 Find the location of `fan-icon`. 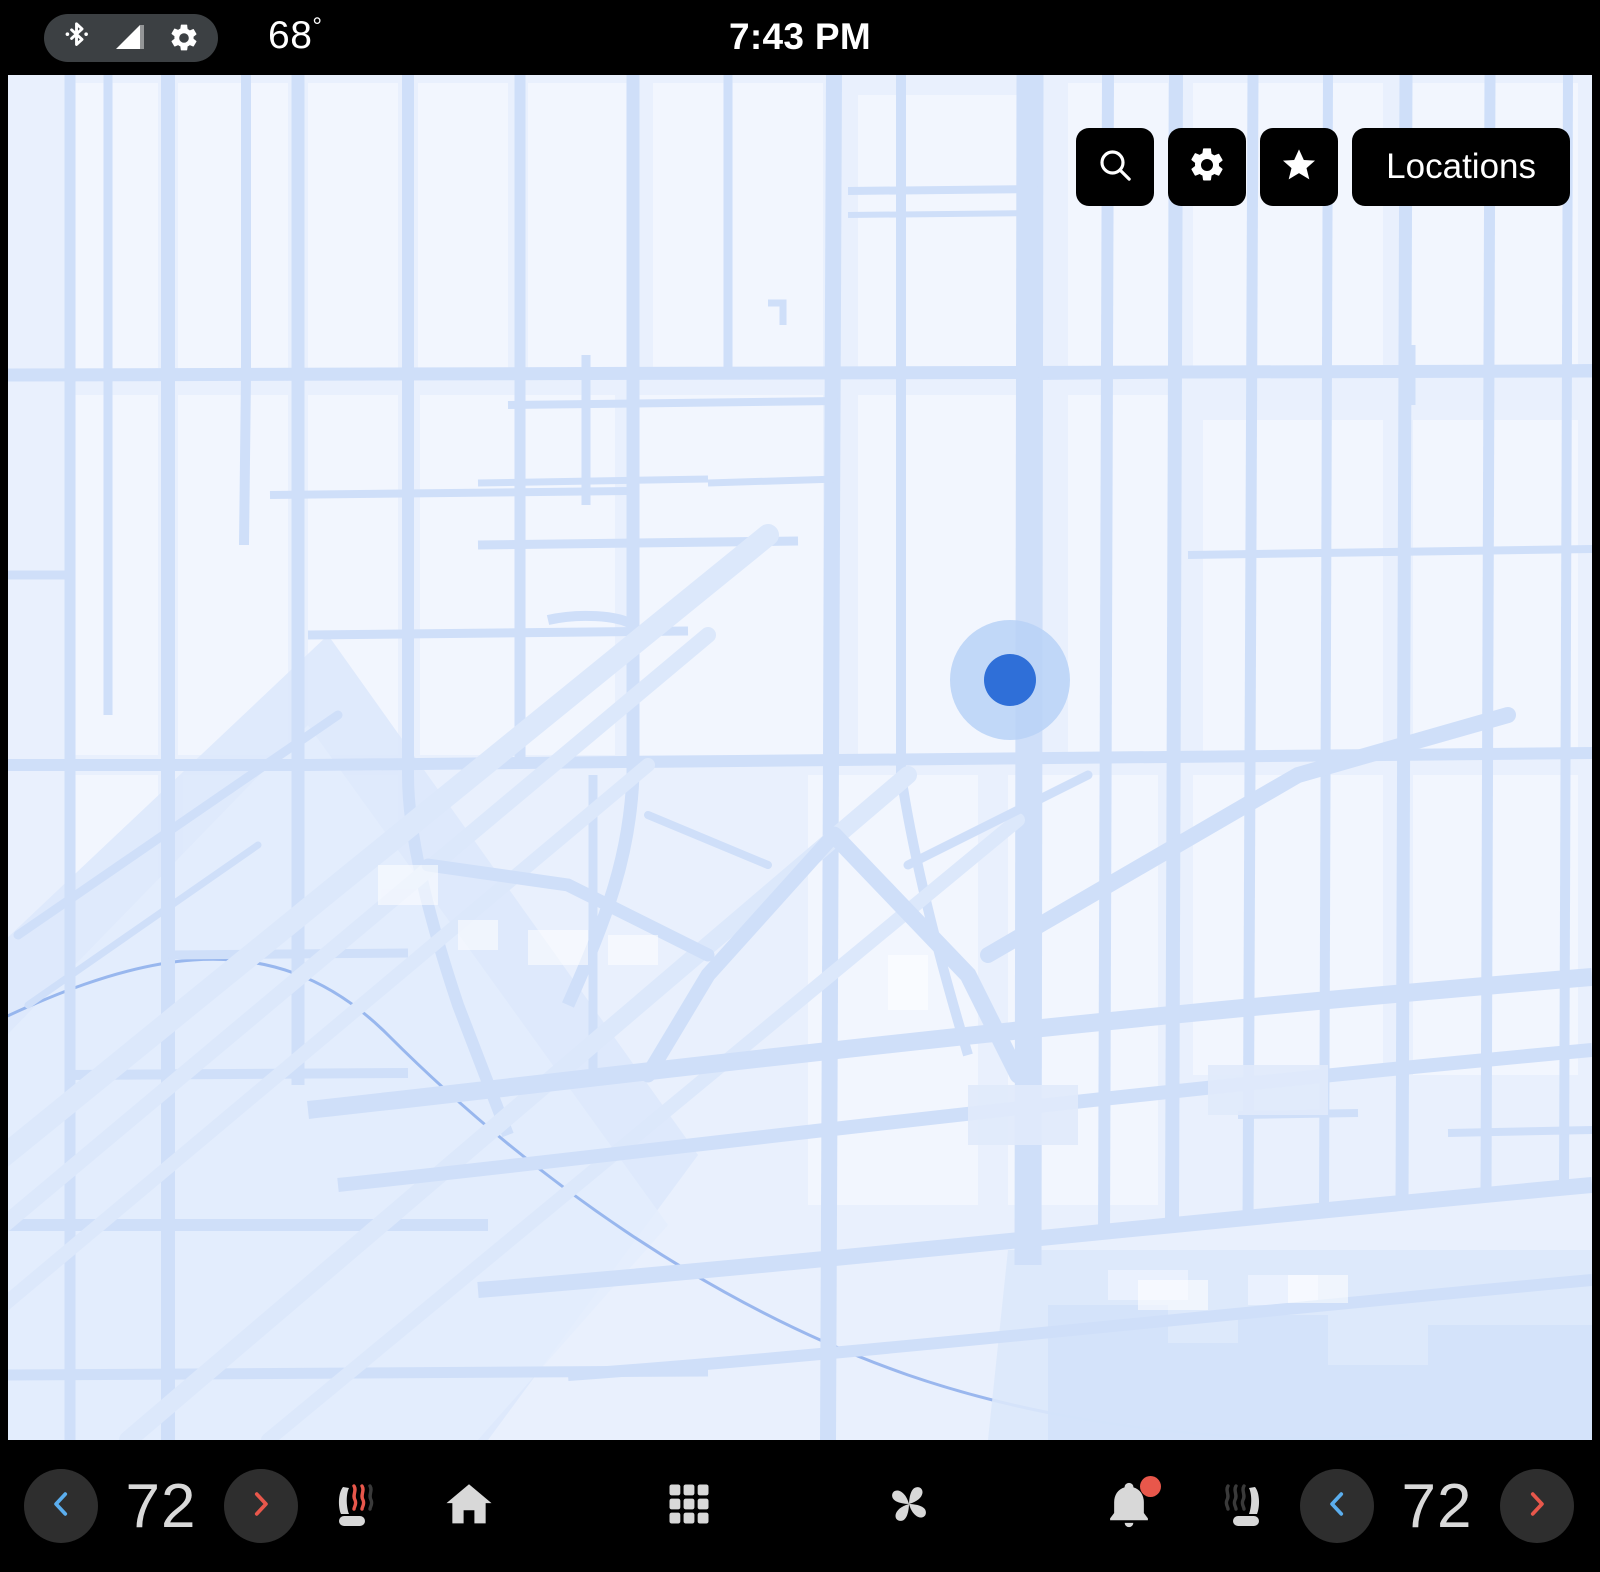

fan-icon is located at coordinates (909, 1506).